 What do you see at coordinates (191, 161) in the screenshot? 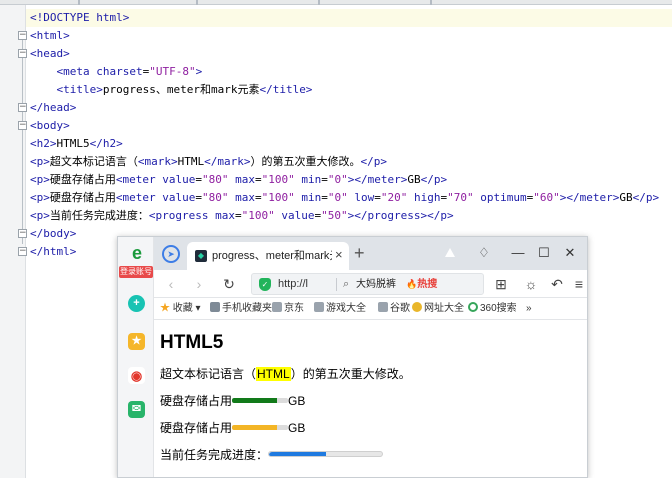
I see `code-token: HTML` at bounding box center [191, 161].